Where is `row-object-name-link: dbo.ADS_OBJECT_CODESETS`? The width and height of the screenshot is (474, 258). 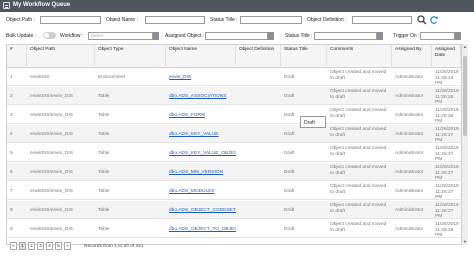
row-object-name-link: dbo.ADS_OBJECT_CODESETS is located at coordinates (201, 210).